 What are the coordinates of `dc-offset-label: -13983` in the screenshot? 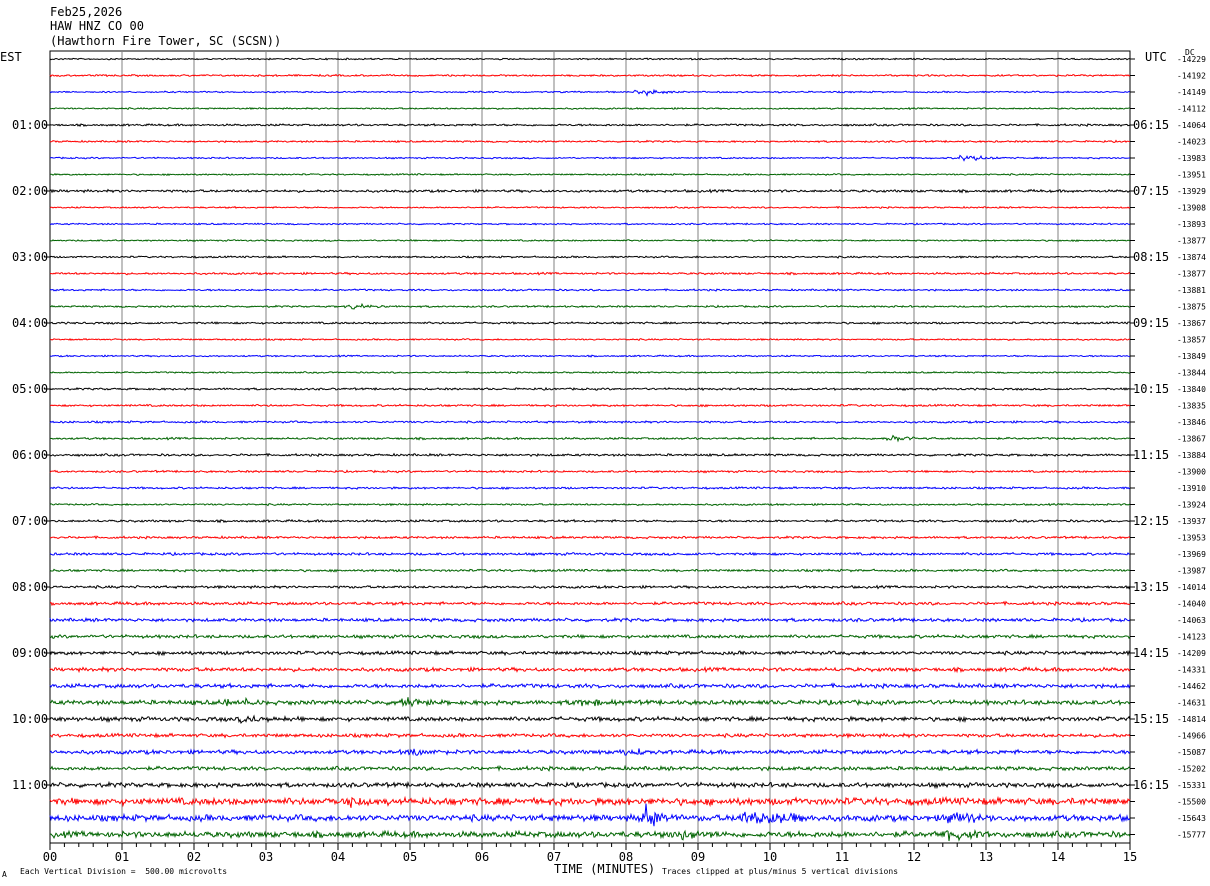 It's located at (1191, 158).